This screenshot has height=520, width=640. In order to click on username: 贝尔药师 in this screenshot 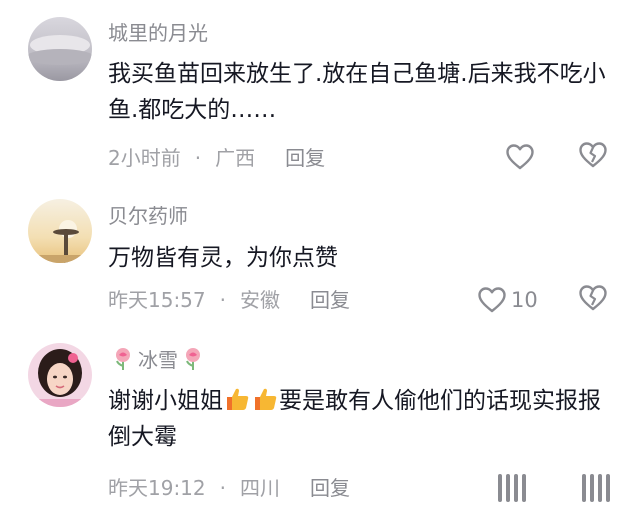, I will do `click(148, 216)`.